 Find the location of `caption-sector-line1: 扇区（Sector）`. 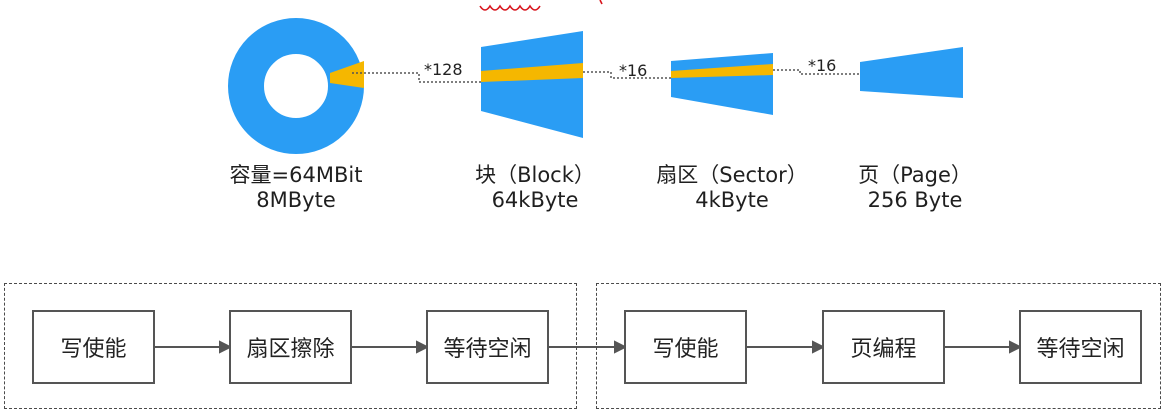

caption-sector-line1: 扇区（Sector） is located at coordinates (732, 175).